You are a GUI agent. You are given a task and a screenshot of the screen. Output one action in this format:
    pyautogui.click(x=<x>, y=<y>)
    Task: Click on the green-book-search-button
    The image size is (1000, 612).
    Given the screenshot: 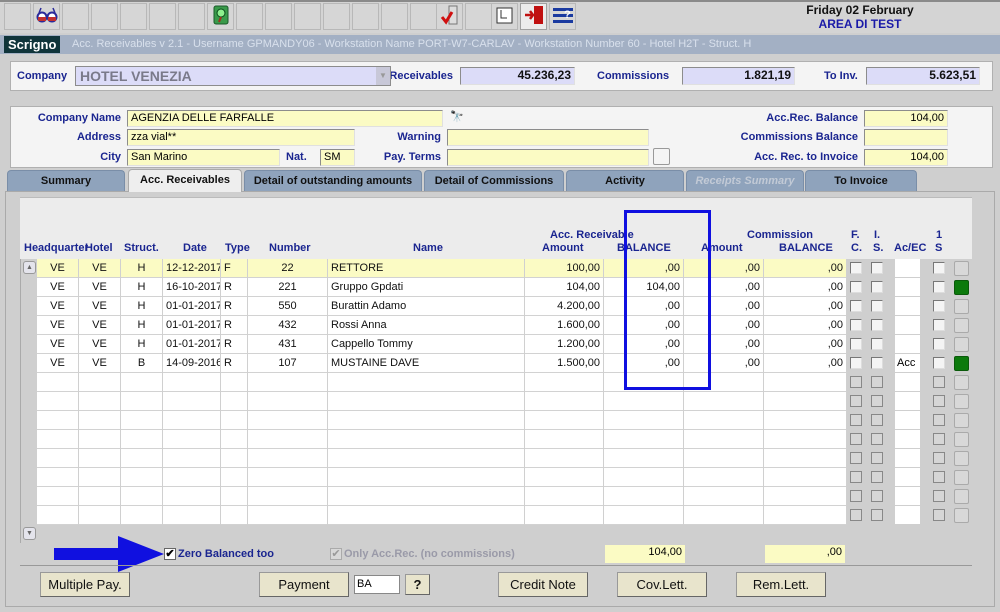 What is the action you would take?
    pyautogui.click(x=220, y=16)
    